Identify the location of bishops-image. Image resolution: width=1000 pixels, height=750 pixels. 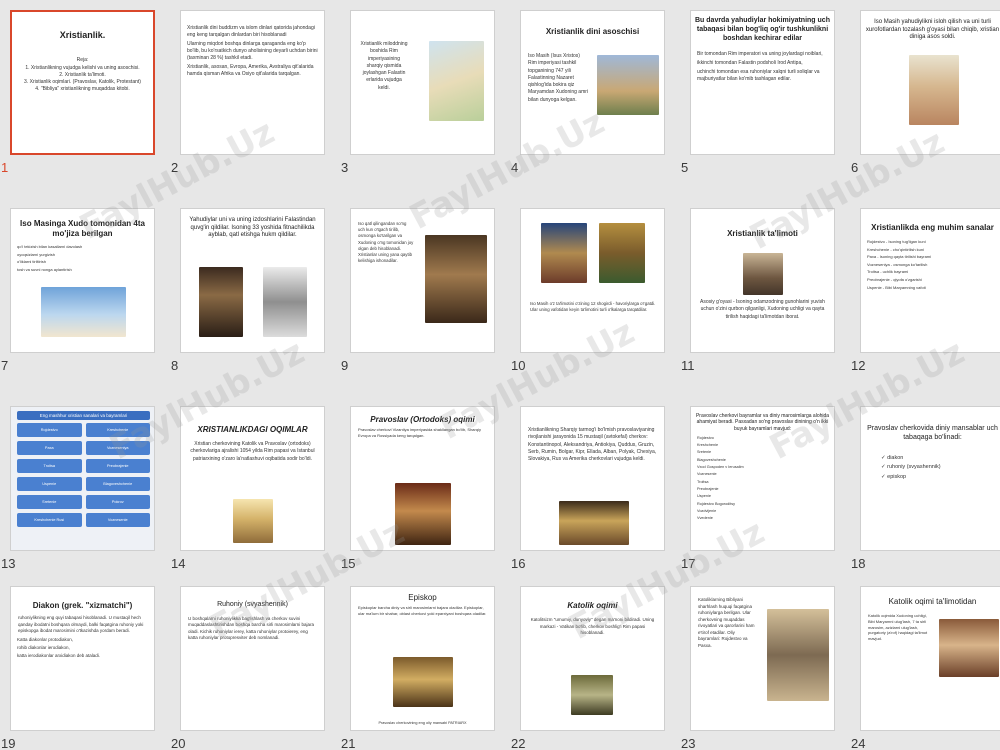
(423, 682).